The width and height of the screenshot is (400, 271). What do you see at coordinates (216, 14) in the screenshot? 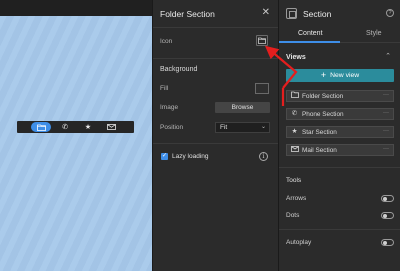
I see `panel-header: Folder Section ✕` at bounding box center [216, 14].